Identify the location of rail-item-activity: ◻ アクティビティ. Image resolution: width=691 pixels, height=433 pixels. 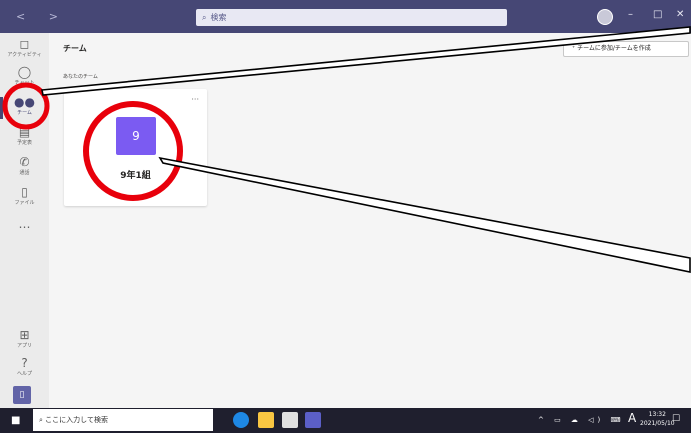
(24, 51).